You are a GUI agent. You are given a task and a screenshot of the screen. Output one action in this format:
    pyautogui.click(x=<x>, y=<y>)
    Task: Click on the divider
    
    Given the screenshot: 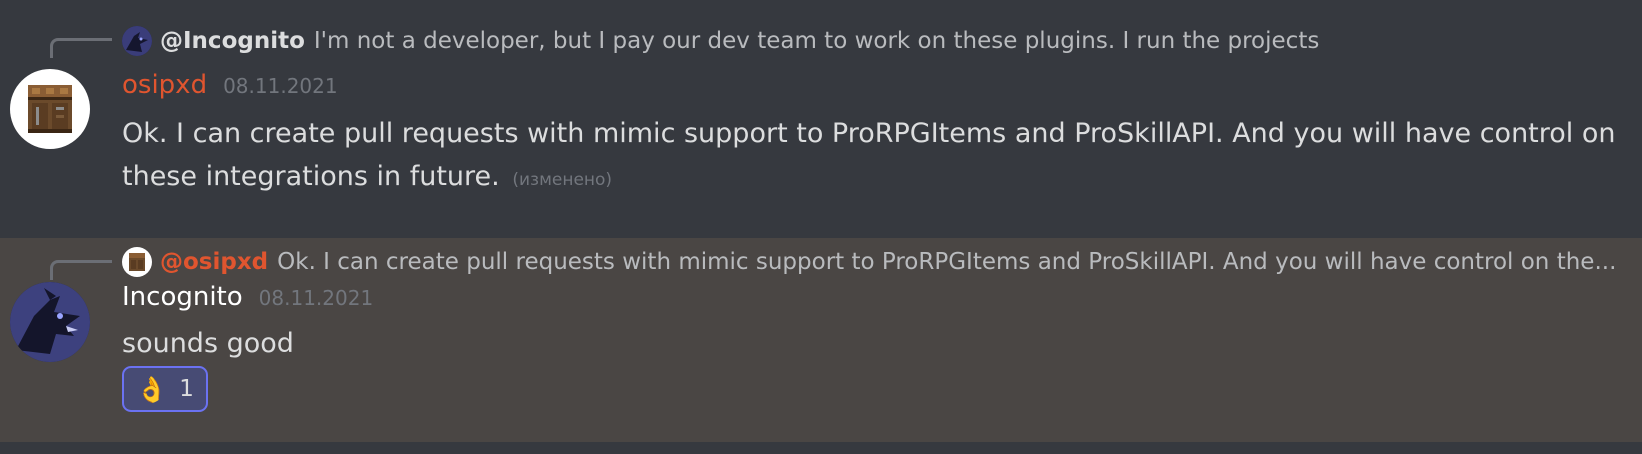 What is the action you would take?
    pyautogui.click(x=821, y=448)
    